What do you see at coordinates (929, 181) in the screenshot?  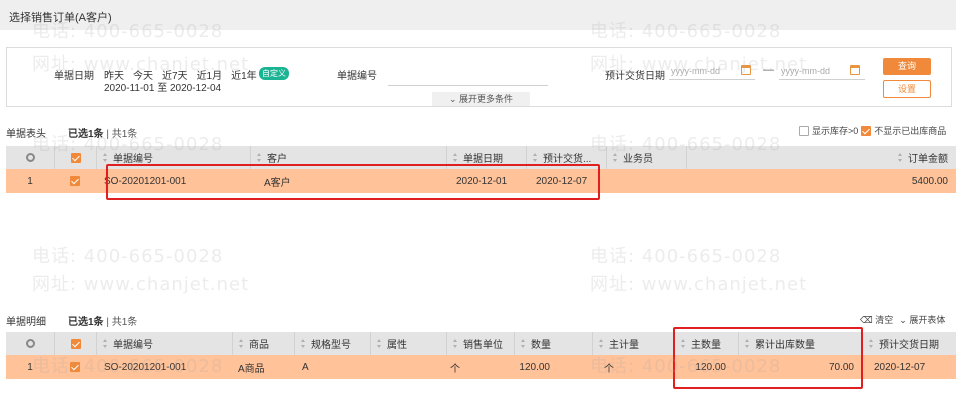 I see `cell-amount: 5400.00` at bounding box center [929, 181].